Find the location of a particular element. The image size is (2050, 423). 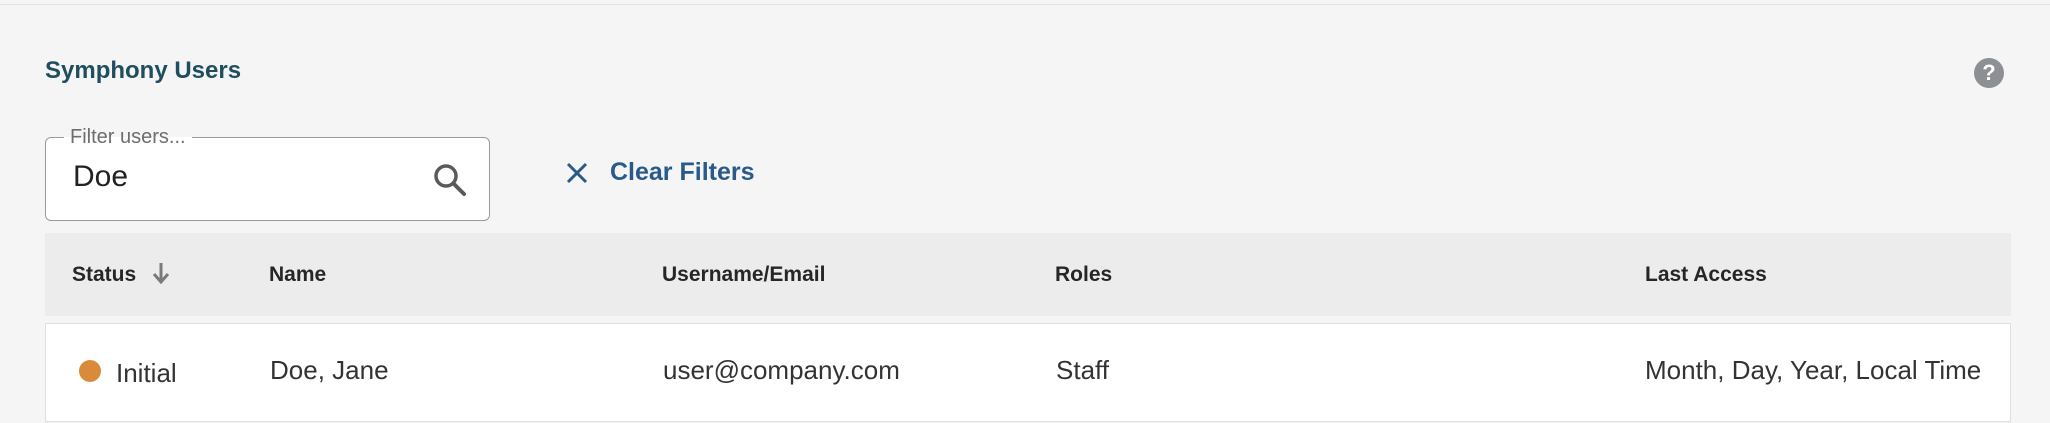

row-name: Doe, Jane is located at coordinates (329, 370).